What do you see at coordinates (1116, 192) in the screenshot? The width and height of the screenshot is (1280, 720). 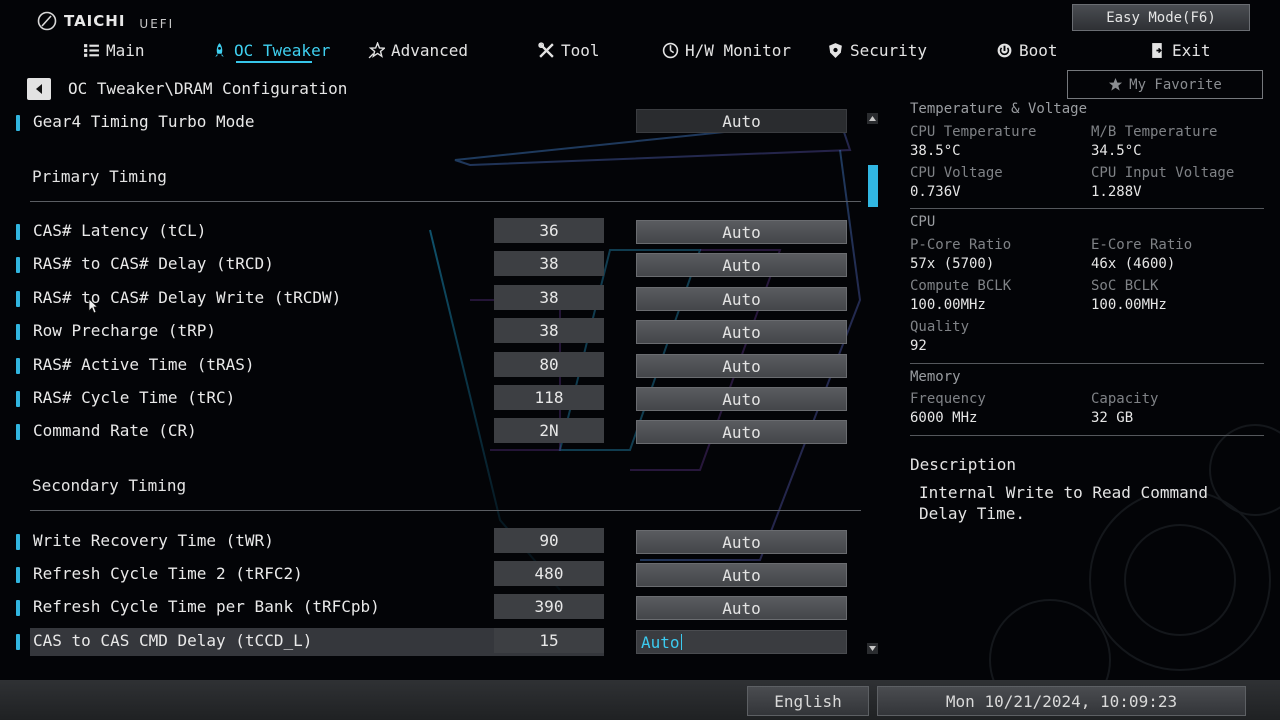 I see `cpu-input-voltage-value: 1.288V` at bounding box center [1116, 192].